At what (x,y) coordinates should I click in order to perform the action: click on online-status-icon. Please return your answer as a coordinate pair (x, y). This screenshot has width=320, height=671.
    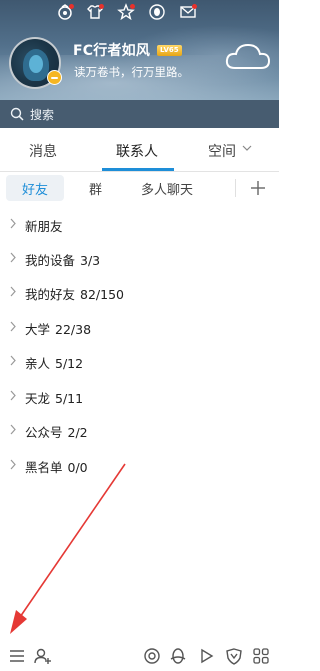
    Looking at the image, I should click on (54, 77).